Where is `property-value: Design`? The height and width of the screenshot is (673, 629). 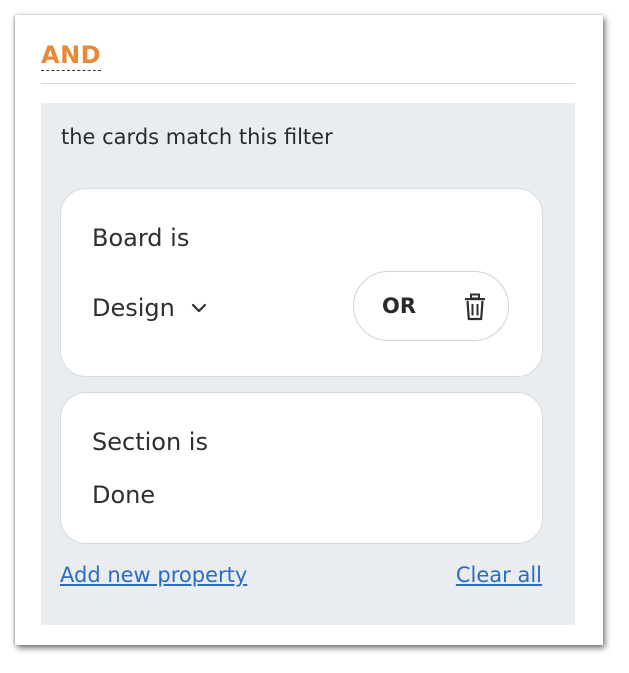 property-value: Design is located at coordinates (133, 308).